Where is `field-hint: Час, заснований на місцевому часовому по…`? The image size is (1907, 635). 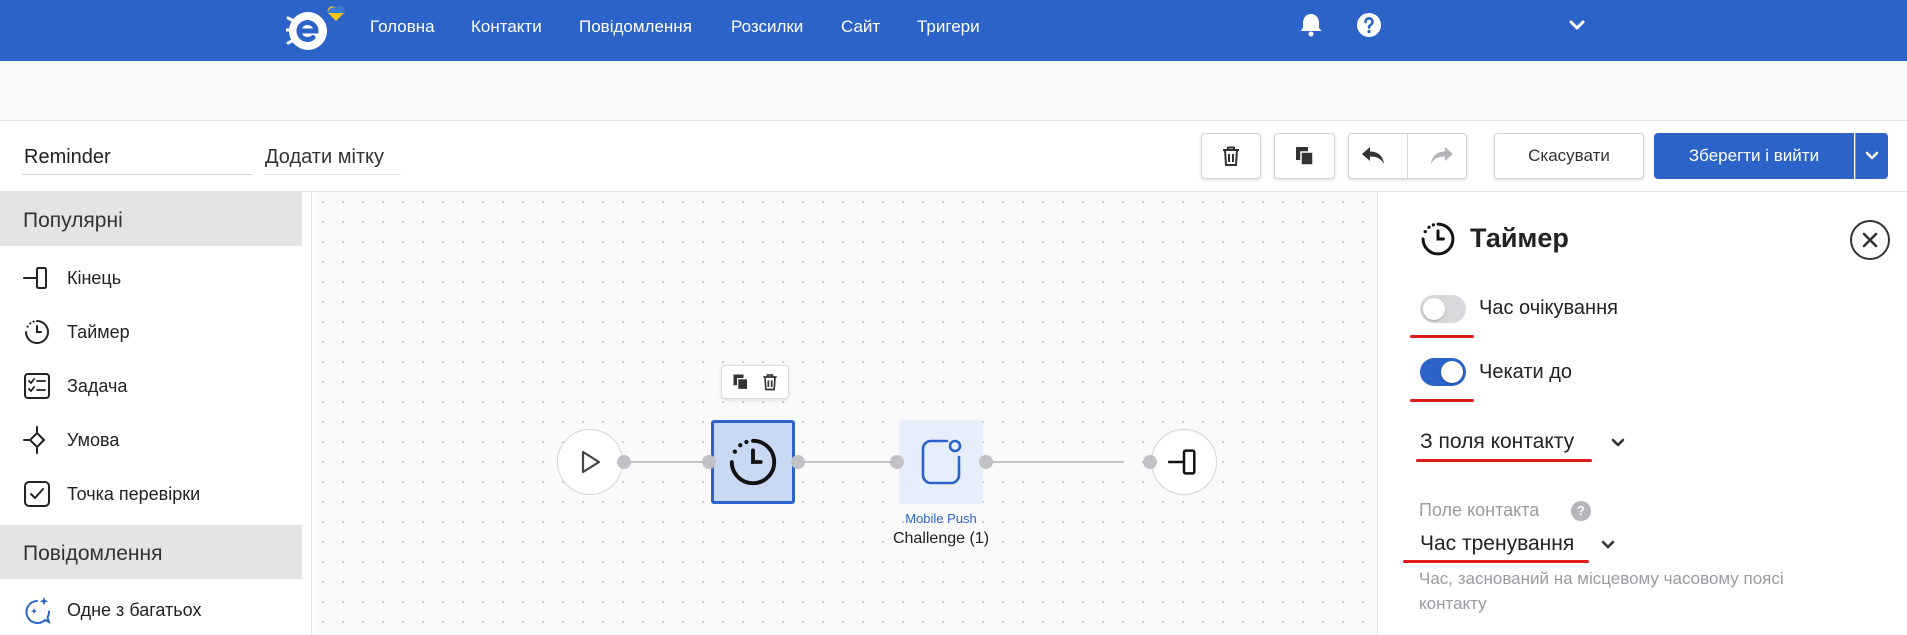
field-hint: Час, заснований на місцевому часовому по… is located at coordinates (1601, 591).